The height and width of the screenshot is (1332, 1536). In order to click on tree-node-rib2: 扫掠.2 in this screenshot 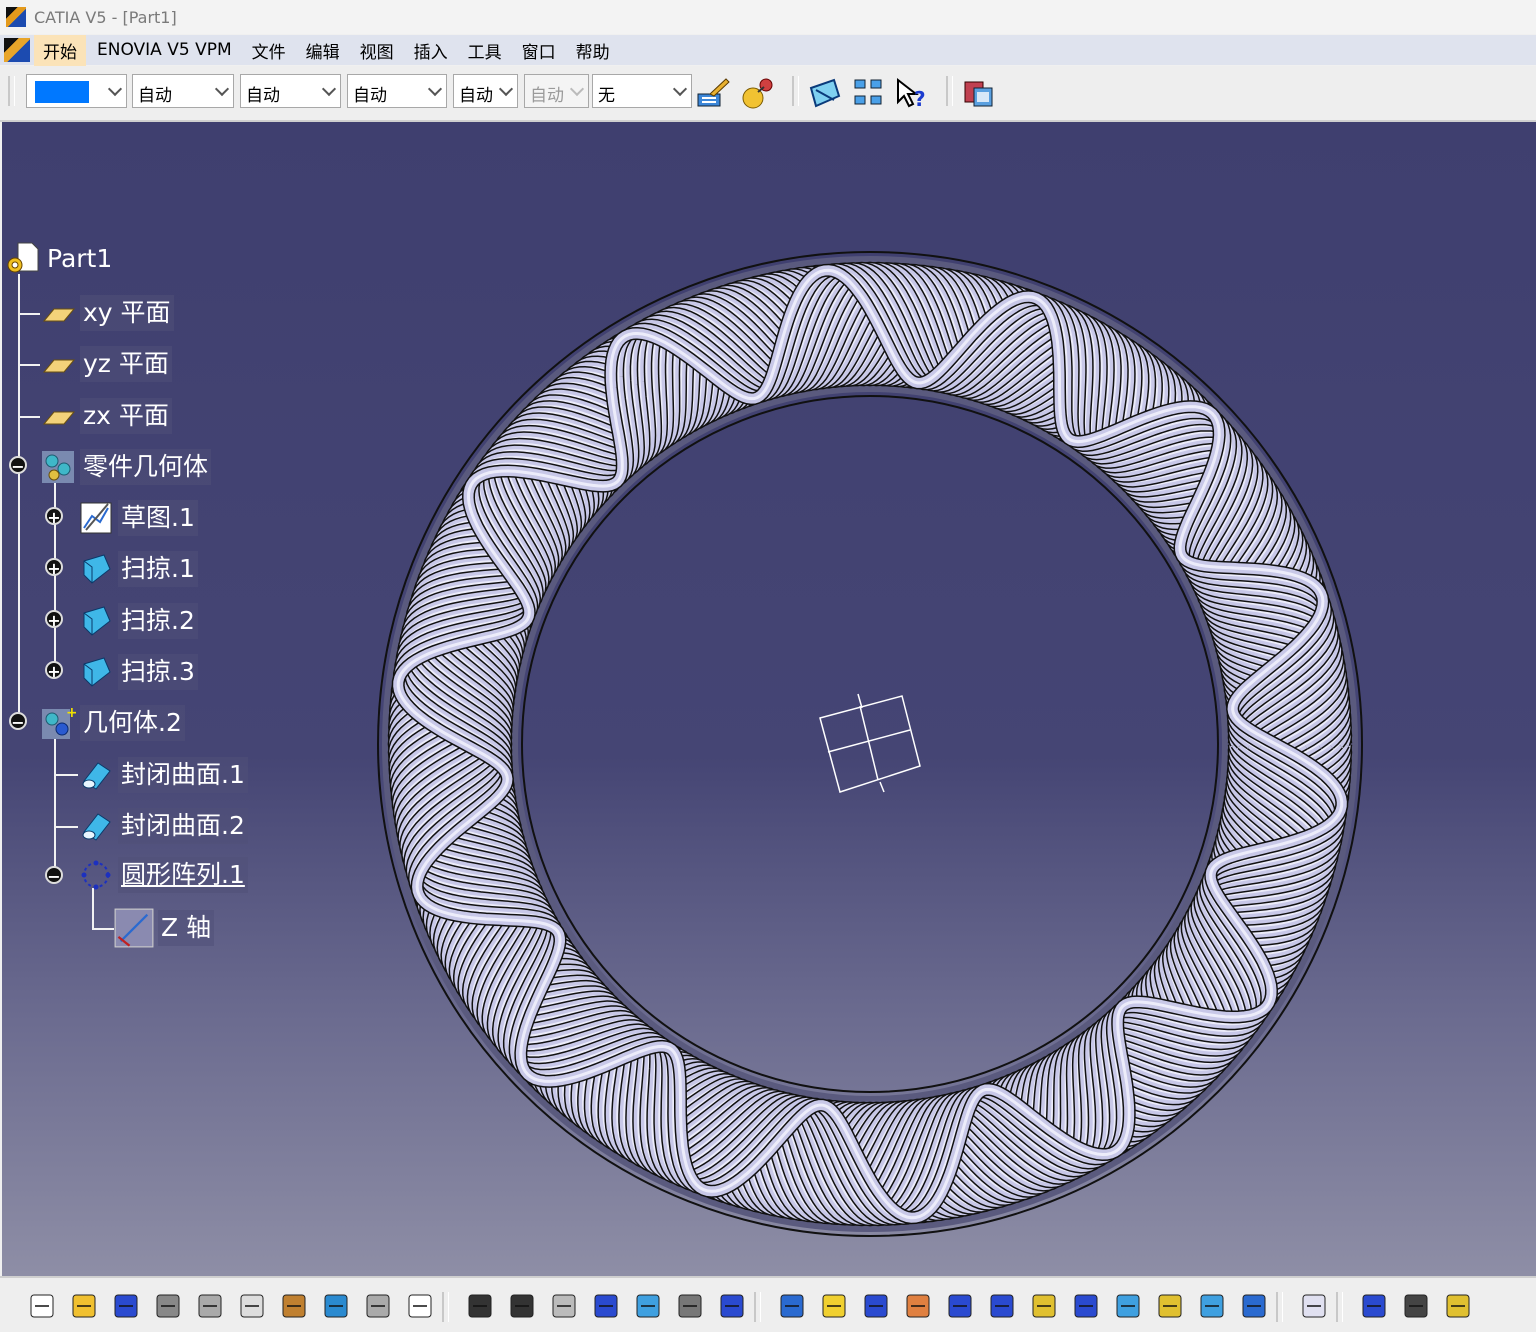, I will do `click(138, 621)`.